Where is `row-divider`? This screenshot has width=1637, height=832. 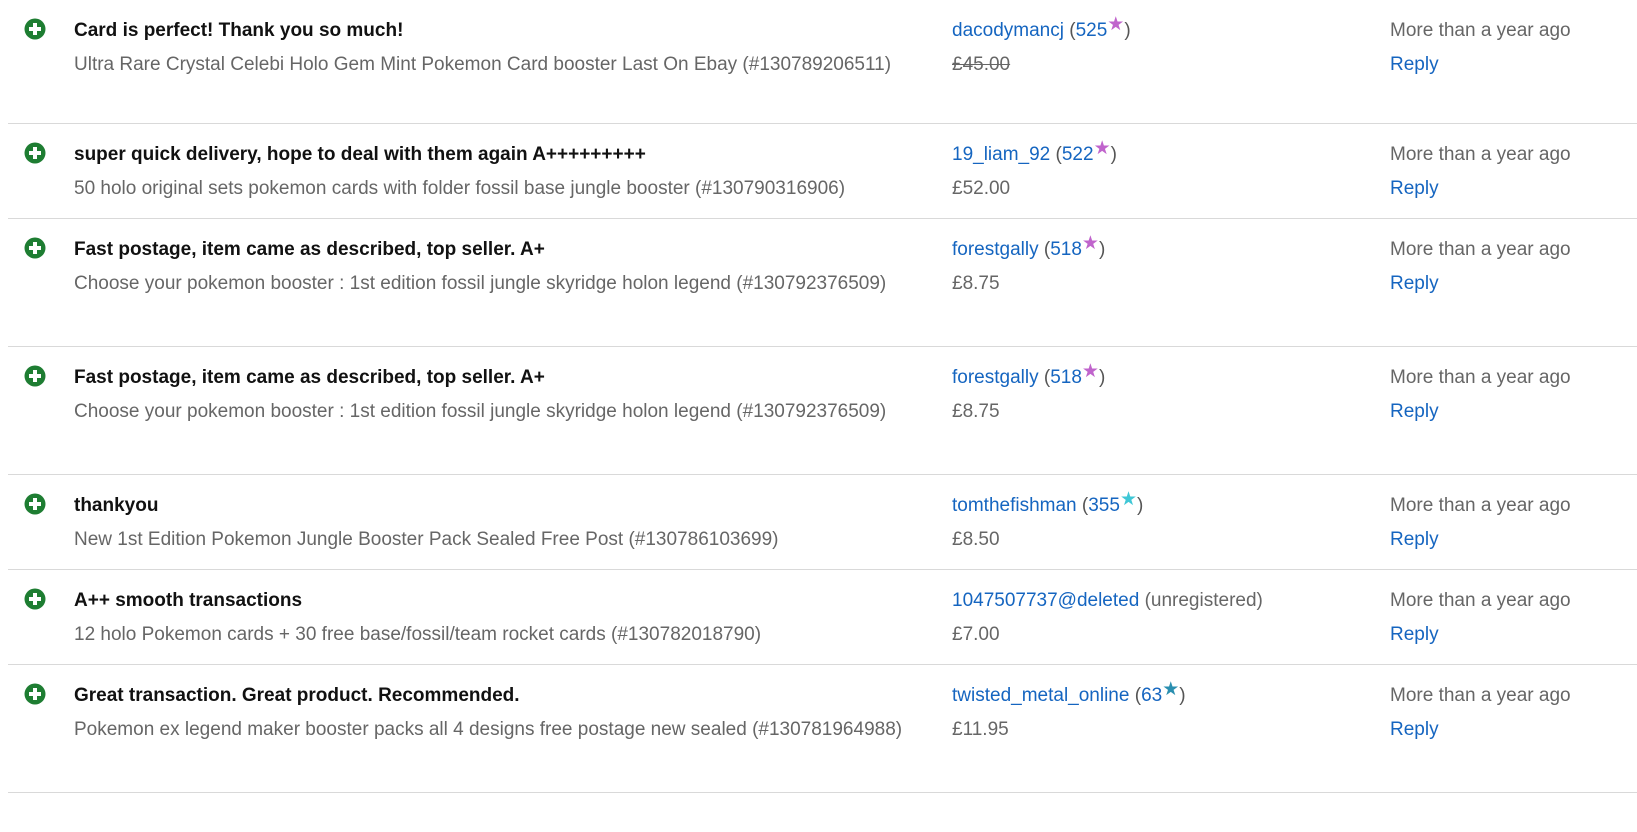
row-divider is located at coordinates (822, 792).